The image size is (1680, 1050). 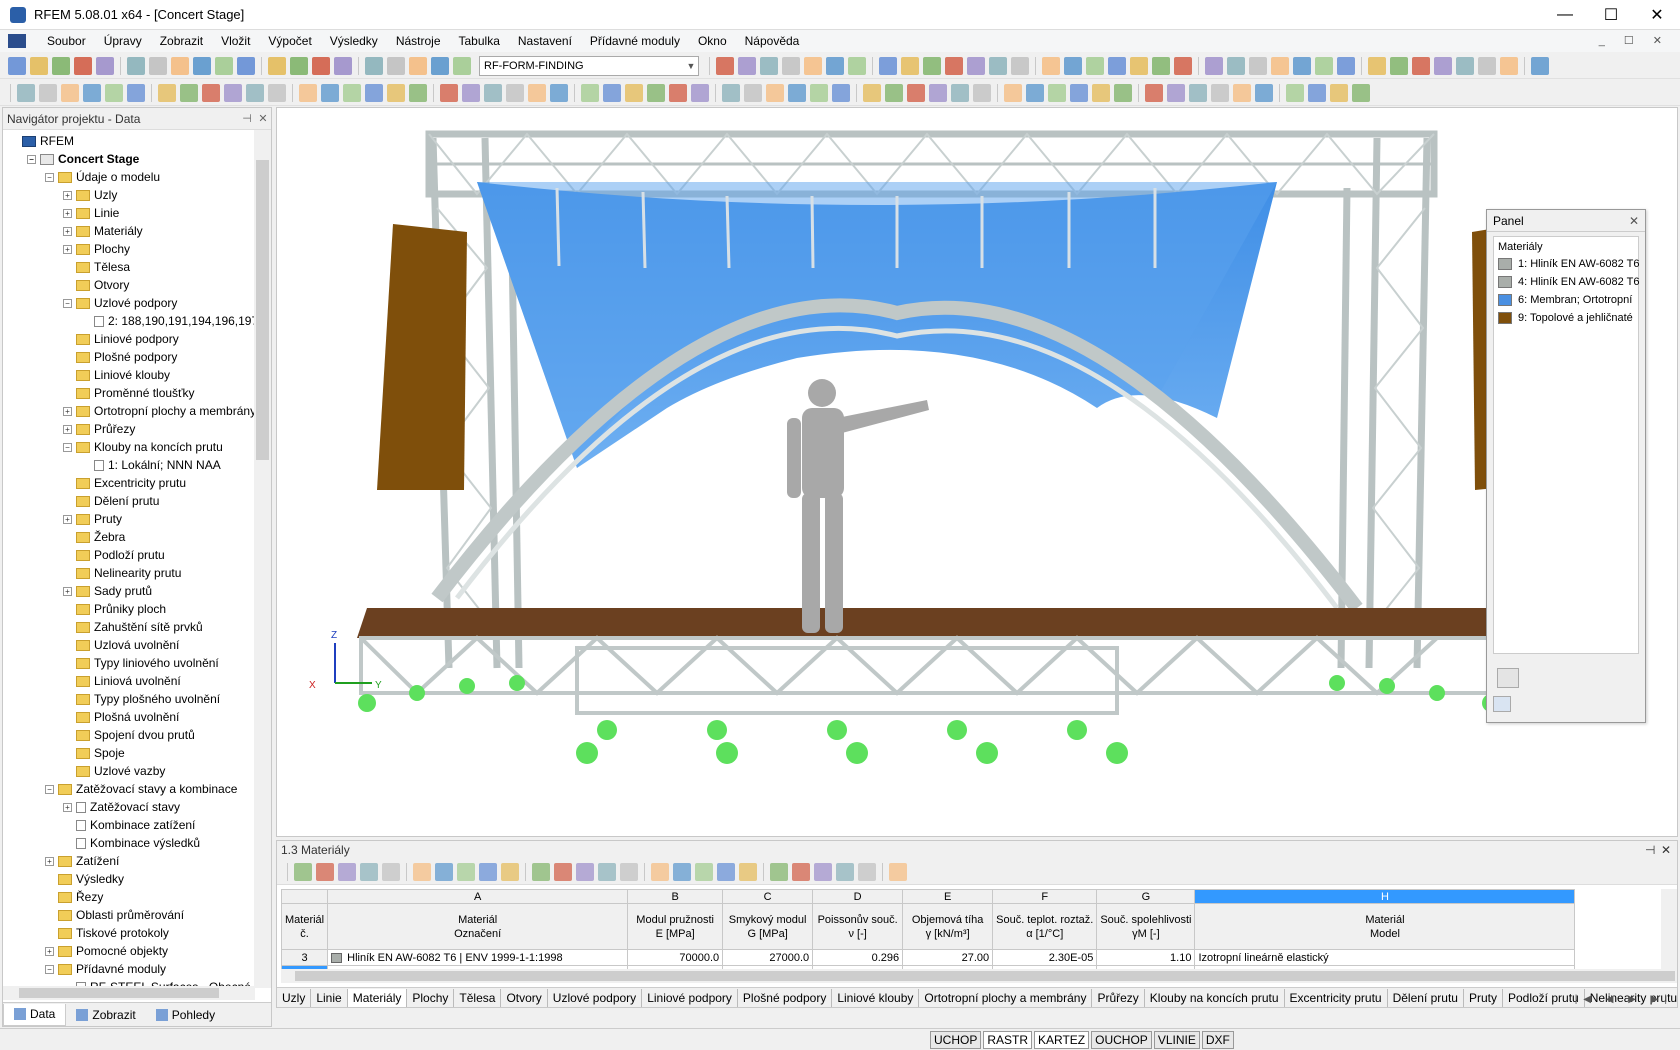 I want to click on table-cell: 1.10, so click(x=1146, y=957).